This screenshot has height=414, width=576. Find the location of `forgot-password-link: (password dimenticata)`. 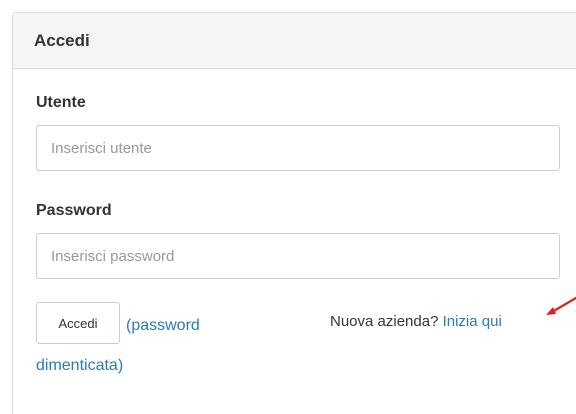

forgot-password-link: (password dimenticata) is located at coordinates (118, 345).